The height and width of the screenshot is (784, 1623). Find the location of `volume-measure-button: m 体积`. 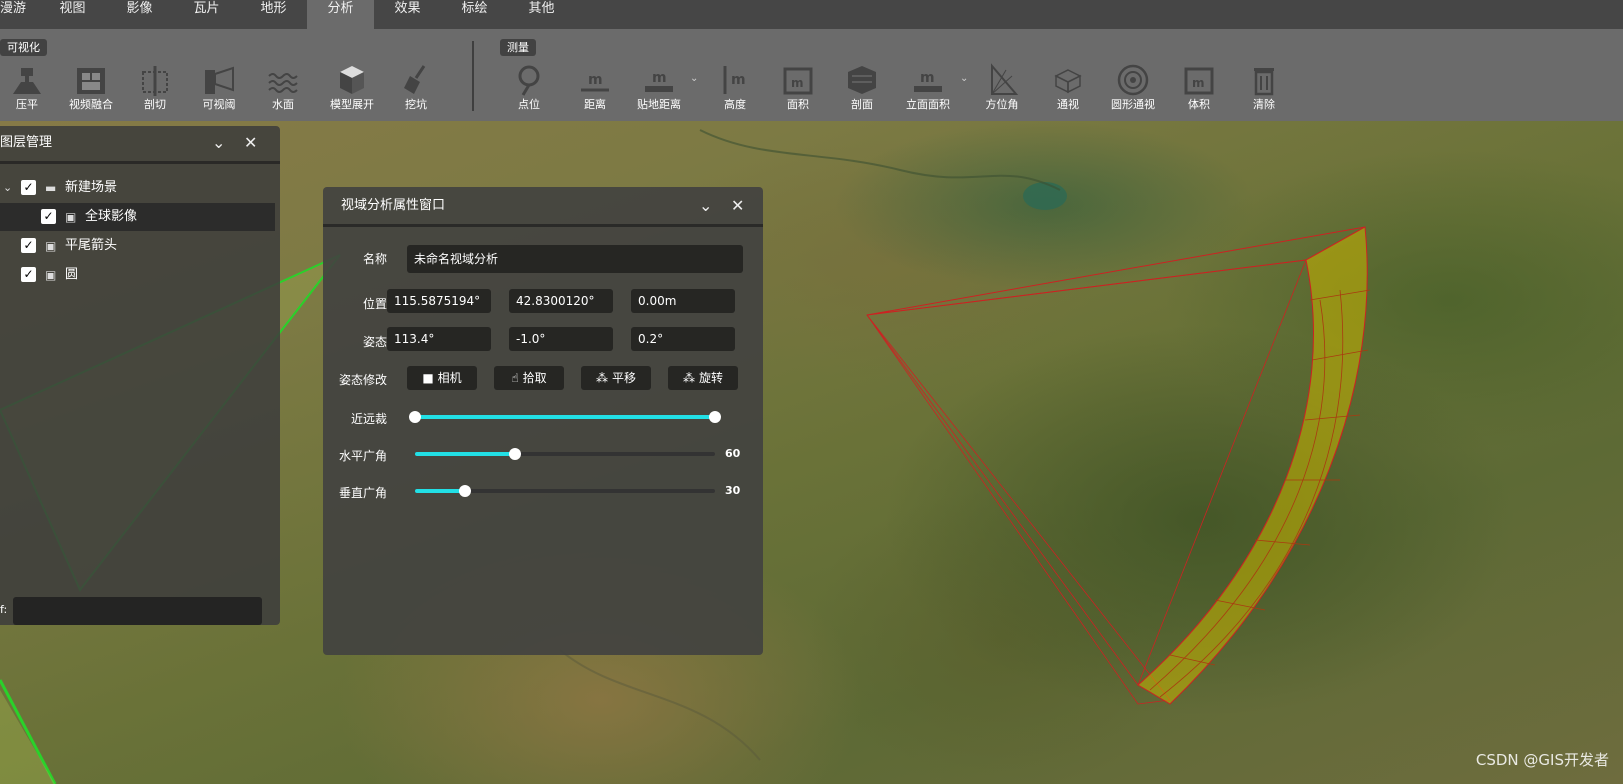

volume-measure-button: m 体积 is located at coordinates (1199, 87).